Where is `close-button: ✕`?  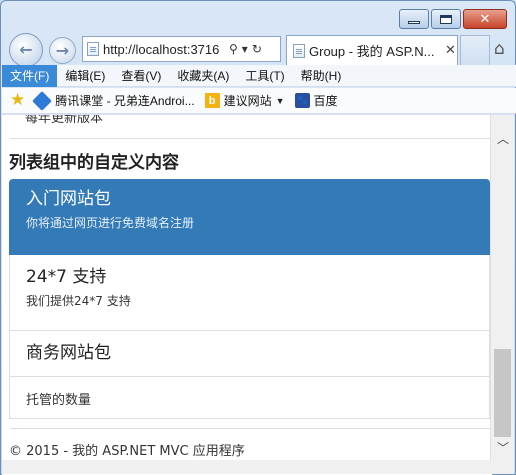 close-button: ✕ is located at coordinates (485, 19).